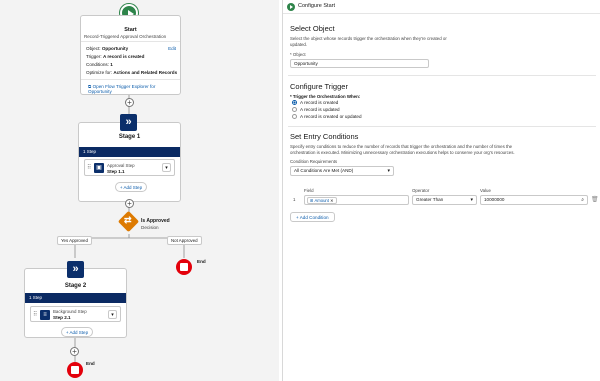  Describe the element at coordinates (150, 227) in the screenshot. I see `decision-subtitle: Decision` at that location.